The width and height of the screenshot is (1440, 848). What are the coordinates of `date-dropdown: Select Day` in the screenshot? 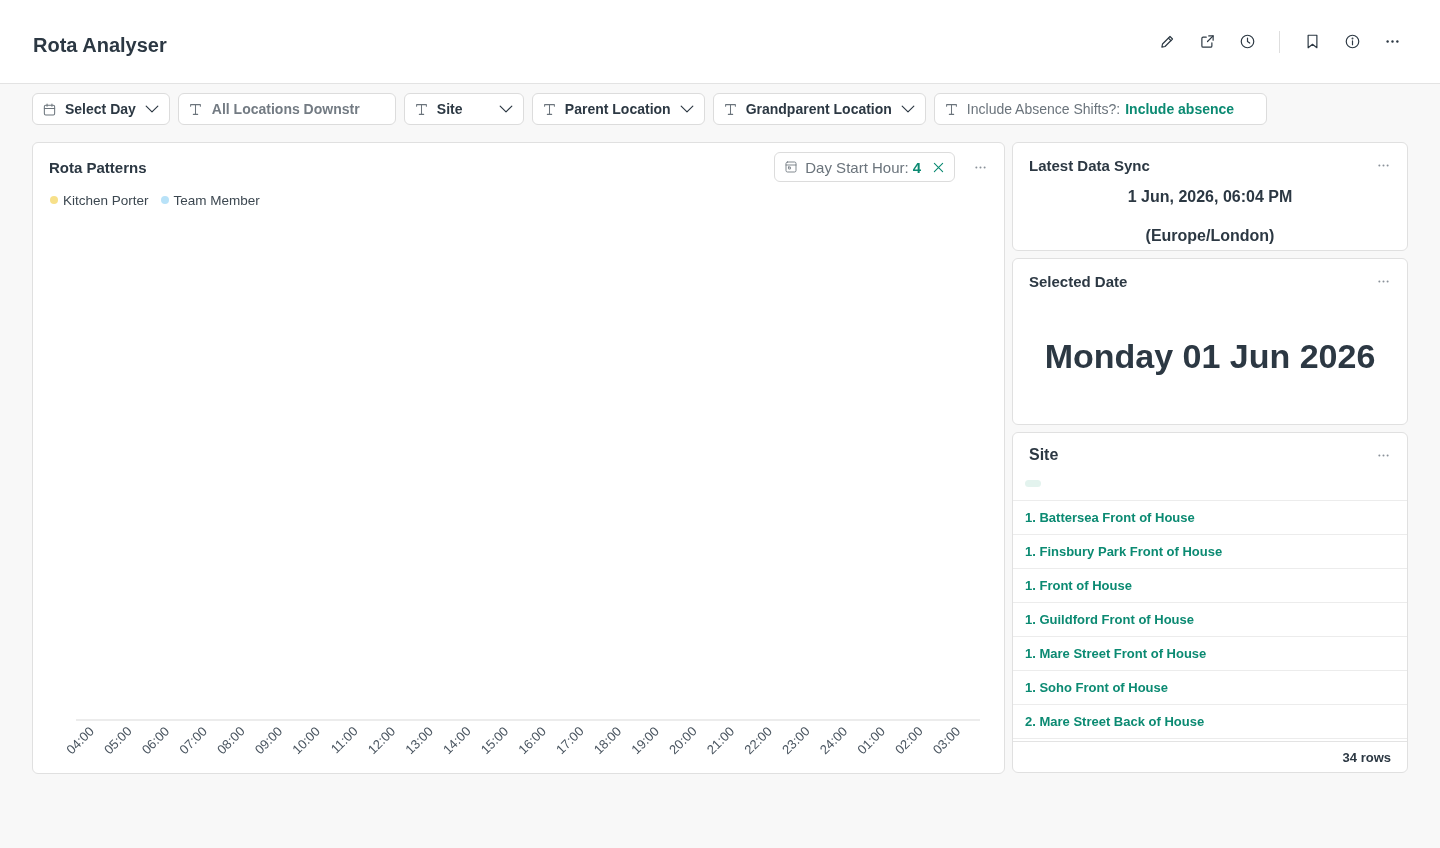 It's located at (101, 109).